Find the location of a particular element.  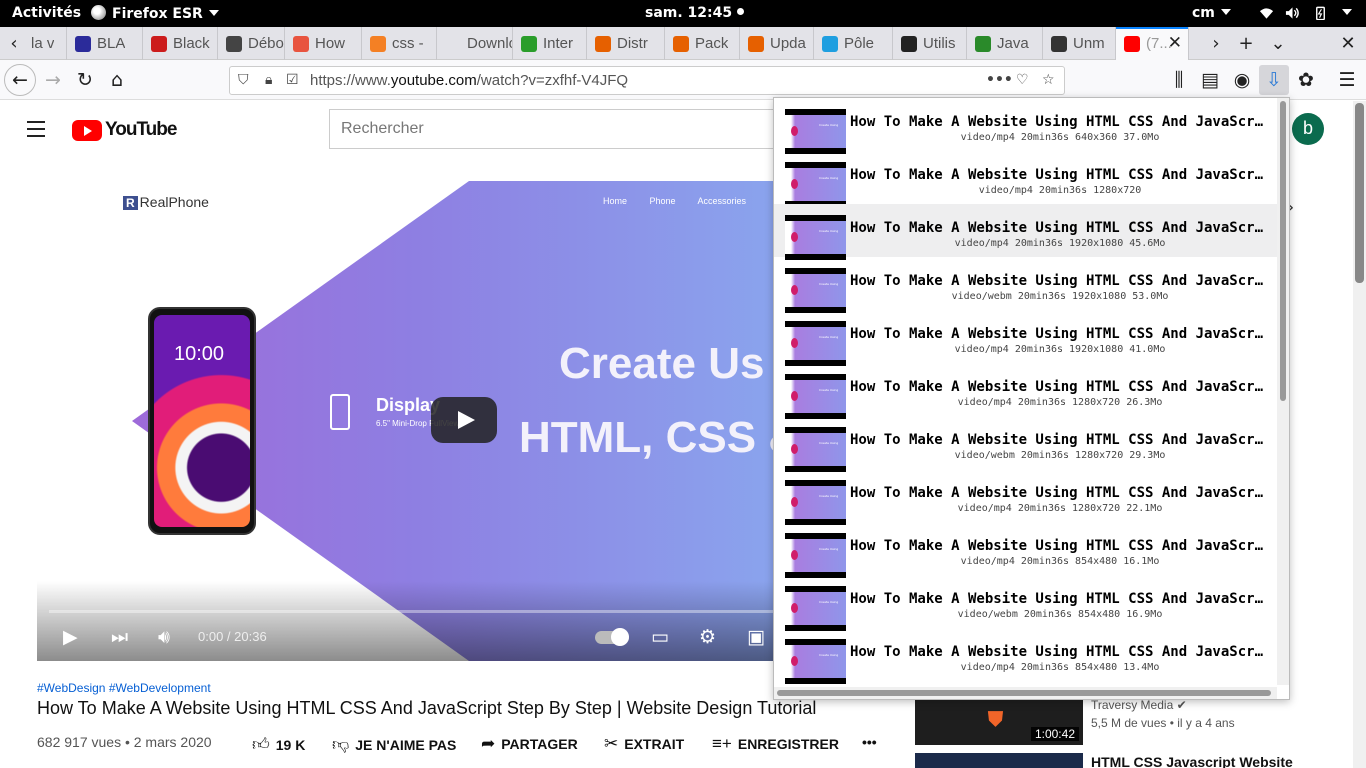

close-tab-icon: ✕ is located at coordinates (1175, 43).